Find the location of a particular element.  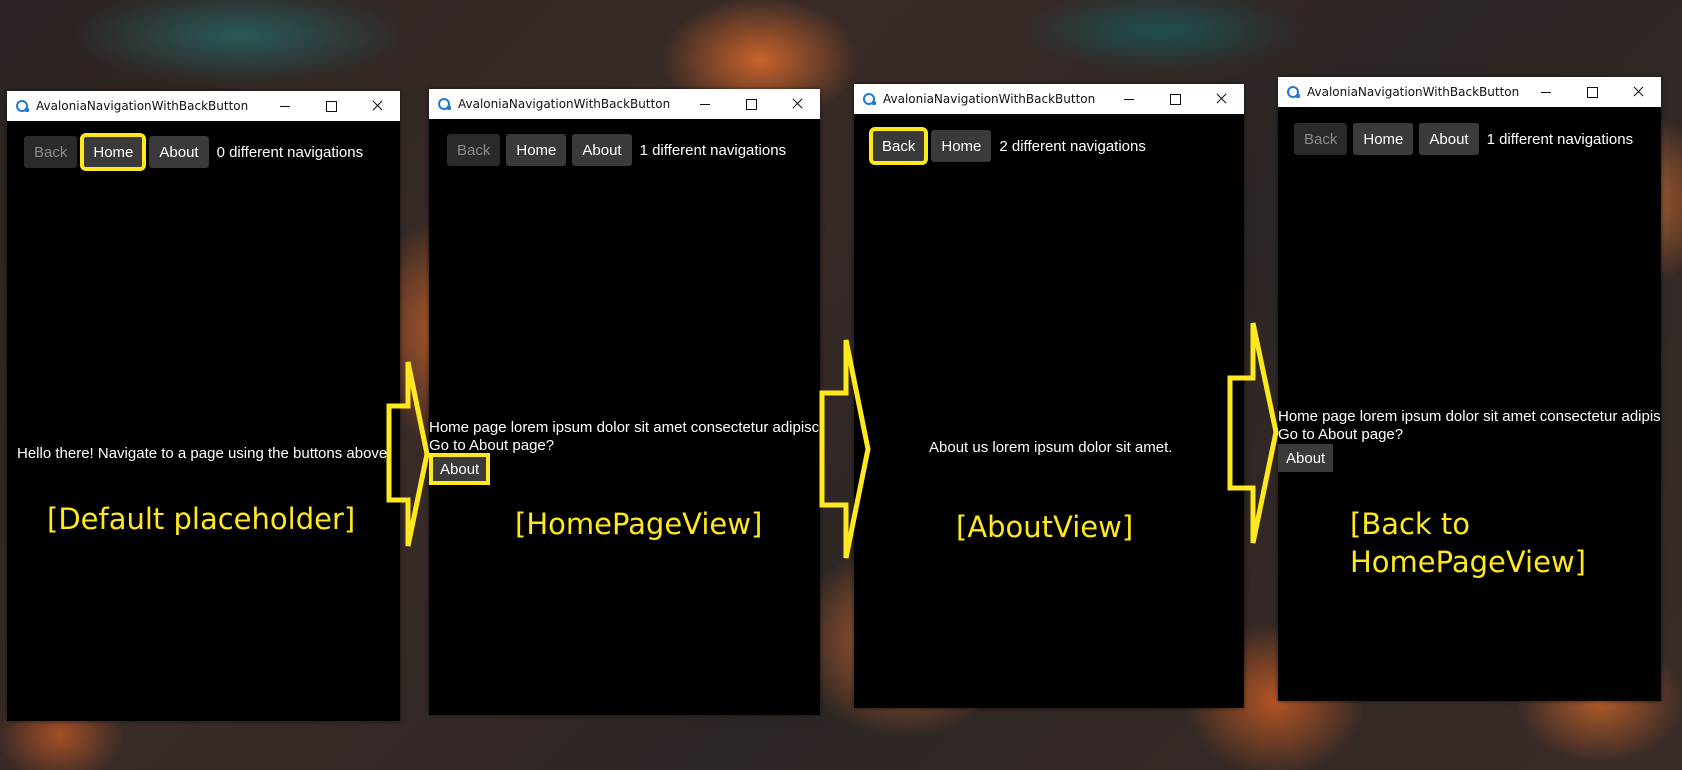

caption-default: [Default placeholder] is located at coordinates (201, 519).